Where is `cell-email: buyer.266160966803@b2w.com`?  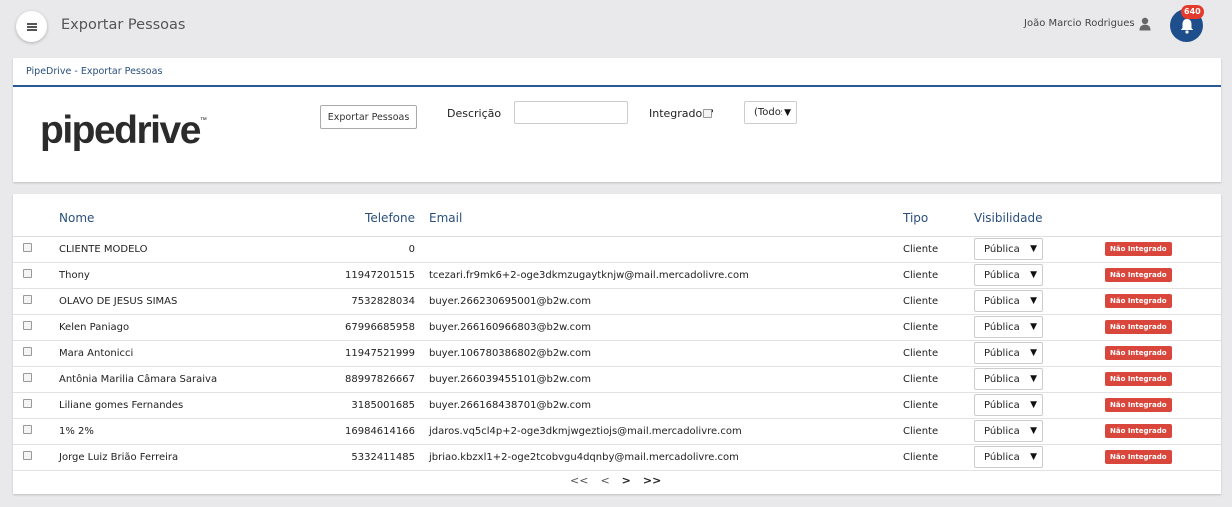 cell-email: buyer.266160966803@b2w.com is located at coordinates (659, 327).